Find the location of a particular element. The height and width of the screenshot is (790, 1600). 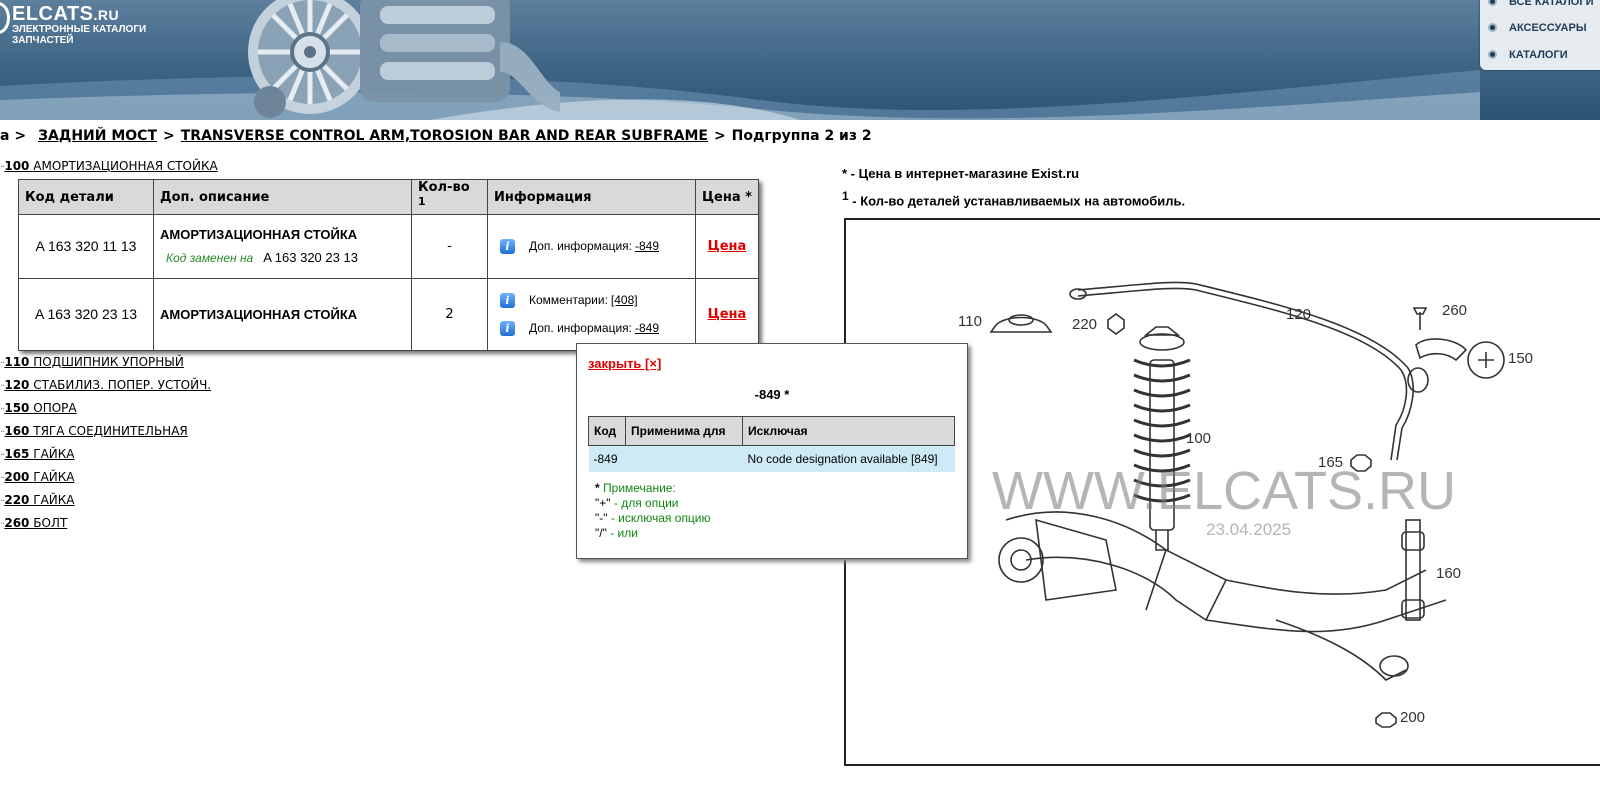

col-header-price: Цена * is located at coordinates (727, 197).